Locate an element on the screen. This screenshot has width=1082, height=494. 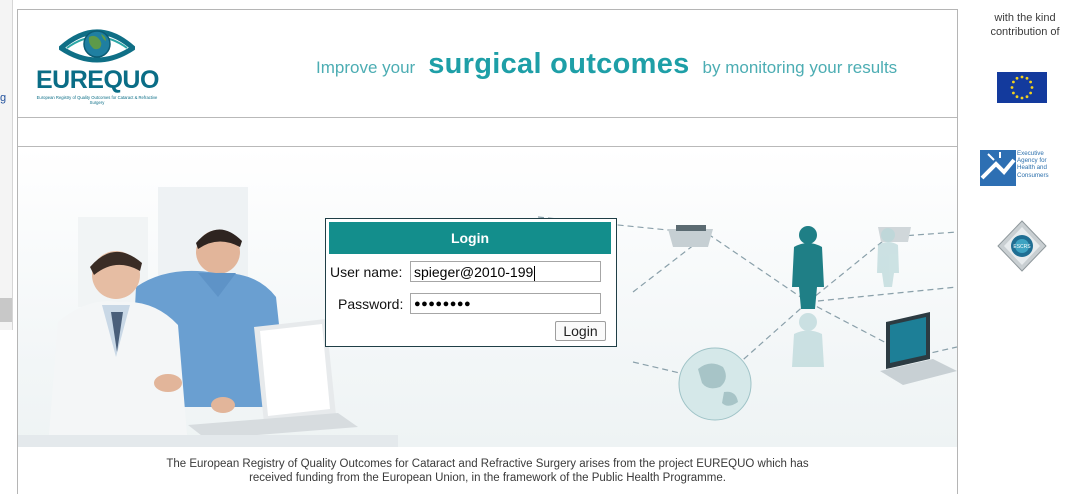
left-edge-text: g is located at coordinates (3, 98).